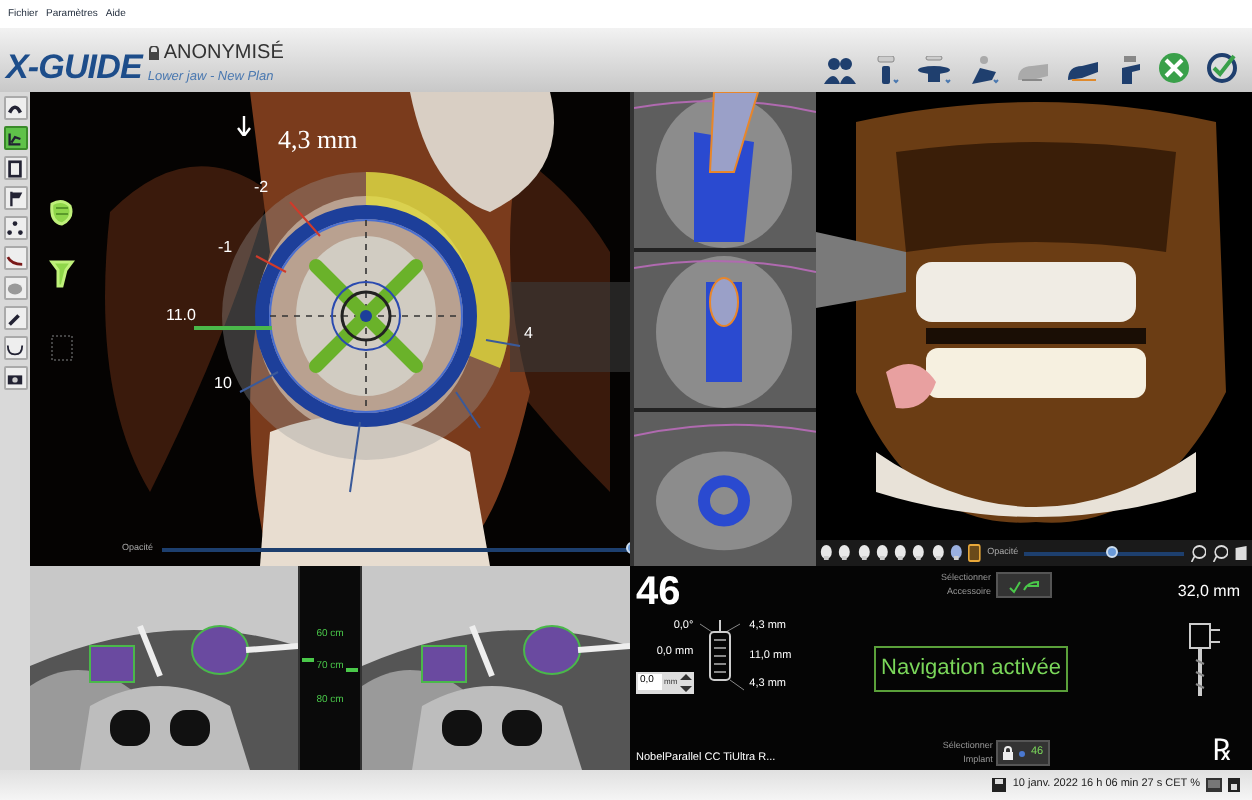  I want to click on prescription-symbol: ℞, so click(1221, 751).